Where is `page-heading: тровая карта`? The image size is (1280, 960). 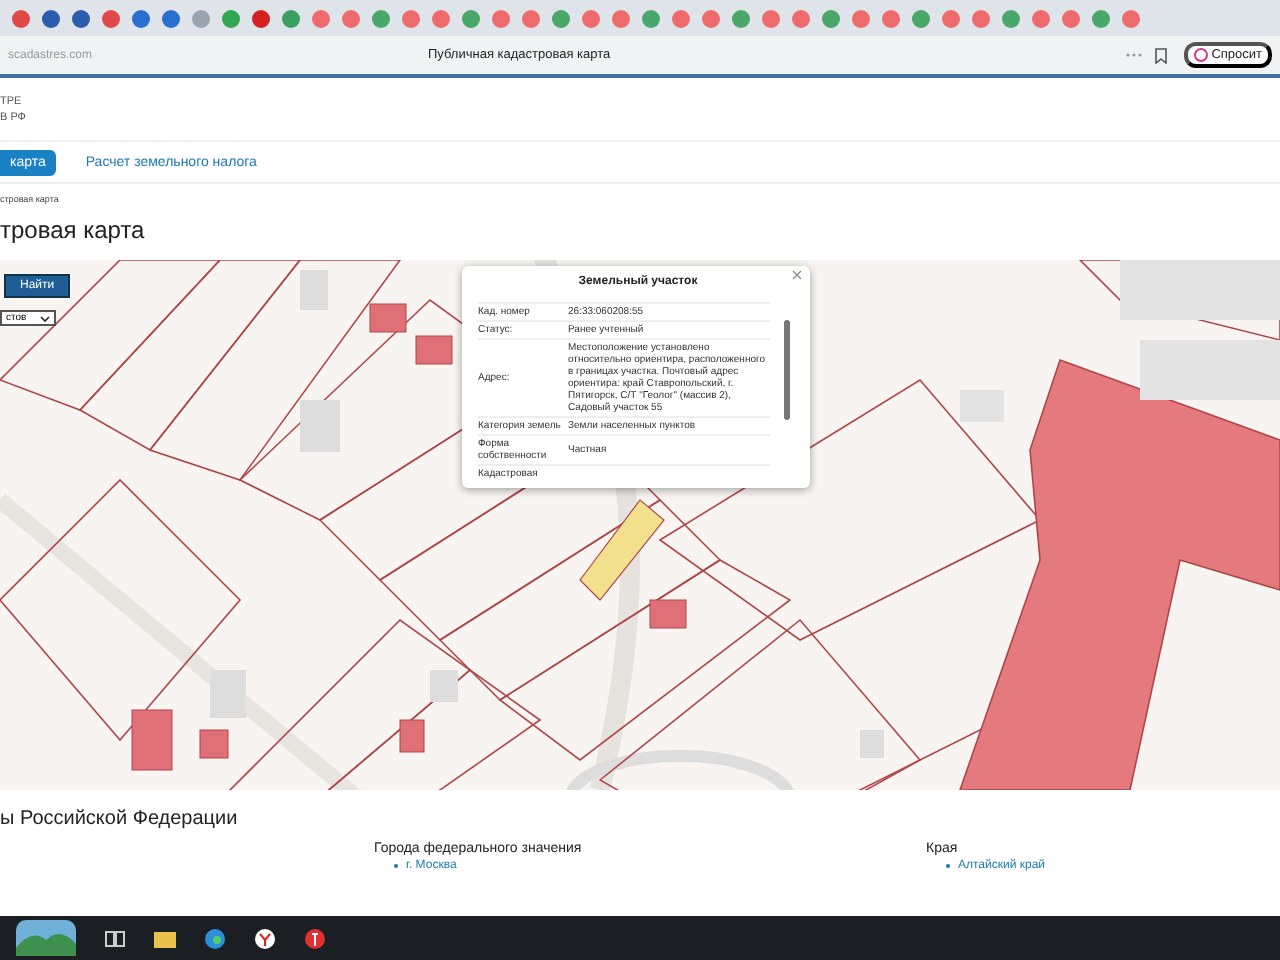
page-heading: тровая карта is located at coordinates (73, 229).